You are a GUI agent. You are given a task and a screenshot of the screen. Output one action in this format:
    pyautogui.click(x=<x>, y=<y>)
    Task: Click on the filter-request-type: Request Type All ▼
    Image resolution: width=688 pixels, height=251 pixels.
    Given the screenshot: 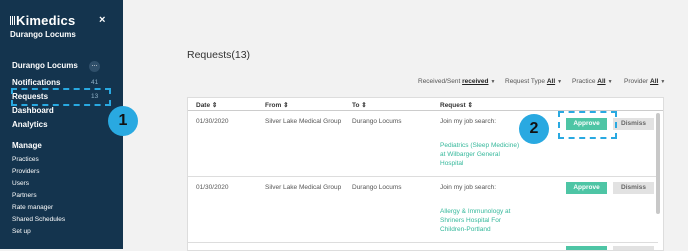 What is the action you would take?
    pyautogui.click(x=533, y=81)
    